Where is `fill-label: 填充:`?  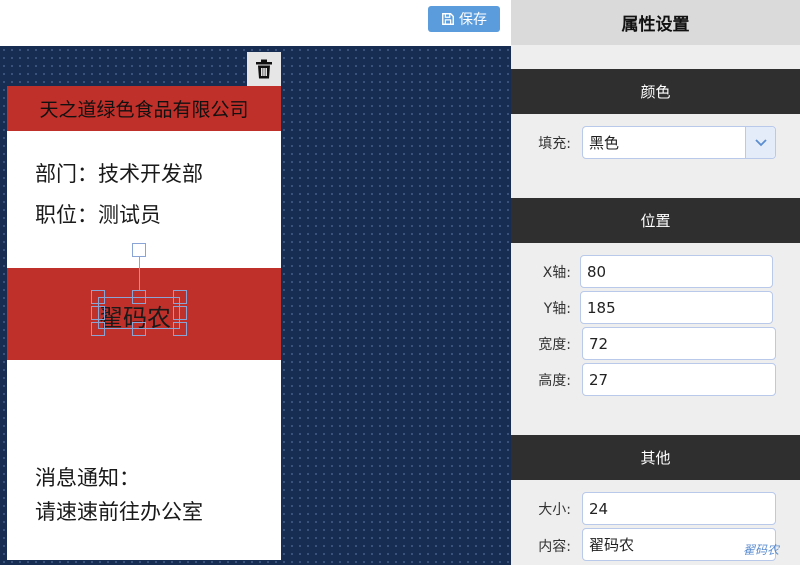
fill-label: 填充: is located at coordinates (554, 144).